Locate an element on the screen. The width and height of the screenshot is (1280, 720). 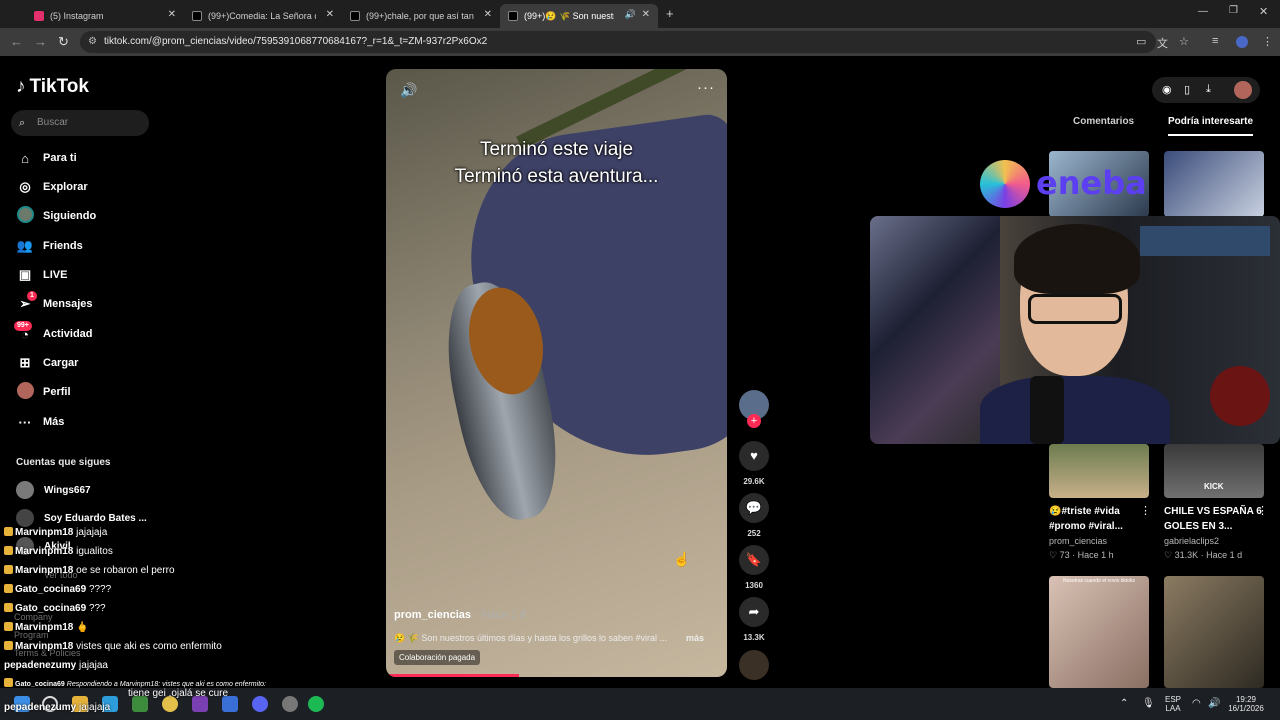
save-button: 🔖 1360 is located at coordinates (754, 567).